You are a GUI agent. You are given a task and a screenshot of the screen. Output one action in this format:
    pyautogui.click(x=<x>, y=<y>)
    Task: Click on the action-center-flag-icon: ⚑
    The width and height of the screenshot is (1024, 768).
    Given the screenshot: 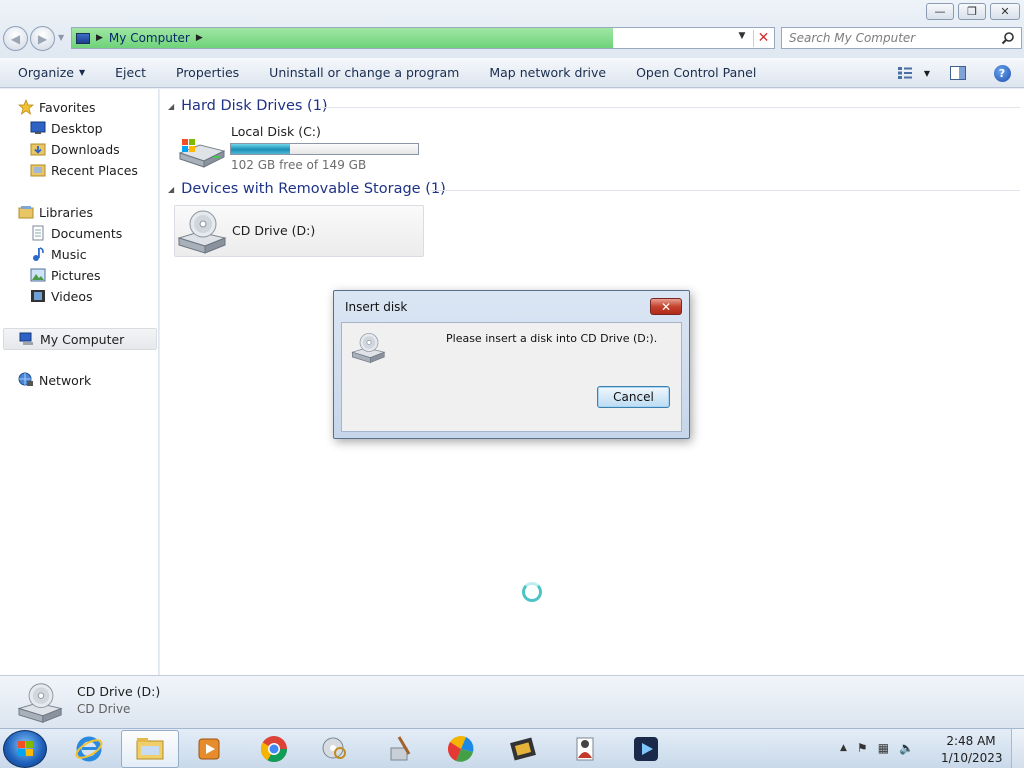 What is the action you would take?
    pyautogui.click(x=862, y=748)
    